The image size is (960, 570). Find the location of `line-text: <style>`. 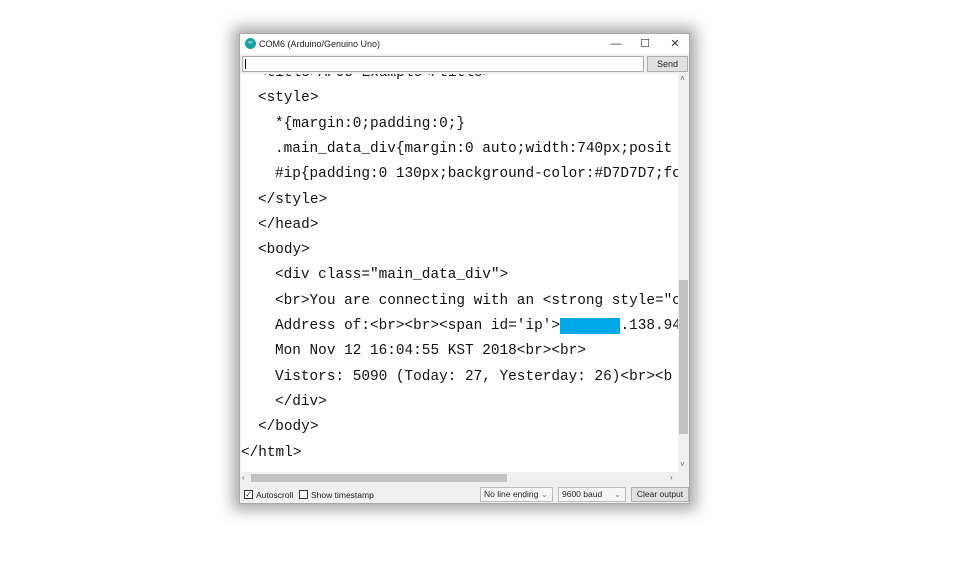

line-text: <style> is located at coordinates (288, 98).